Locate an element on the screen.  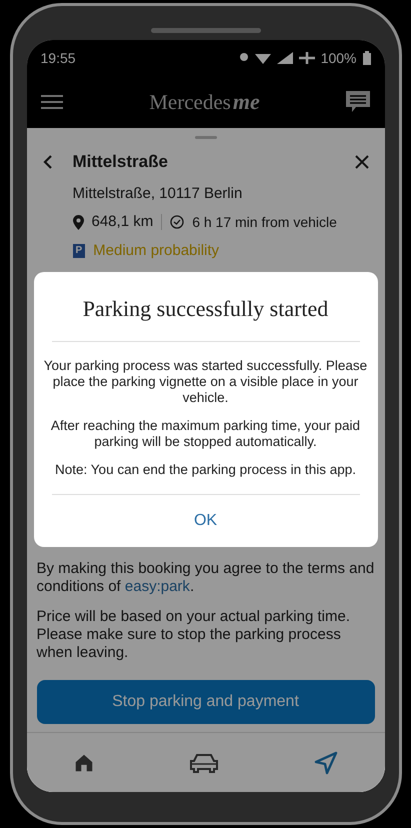
menu-icon is located at coordinates (51, 102).